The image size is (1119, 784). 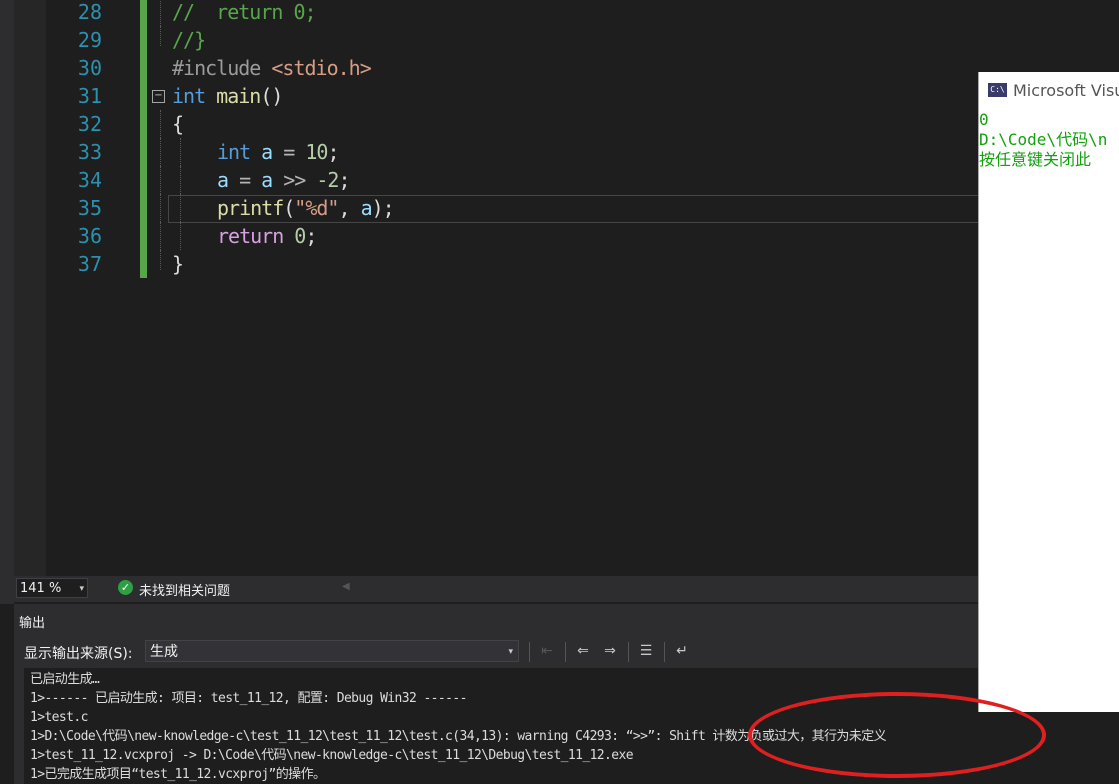 What do you see at coordinates (559, 13) in the screenshot?
I see `code-line-28: 28 // return 0;` at bounding box center [559, 13].